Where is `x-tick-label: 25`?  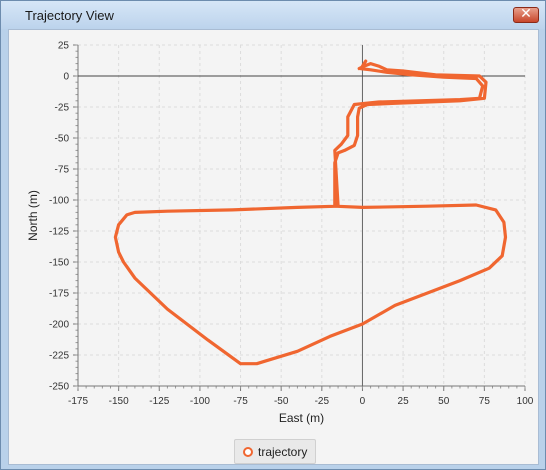 x-tick-label: 25 is located at coordinates (404, 401).